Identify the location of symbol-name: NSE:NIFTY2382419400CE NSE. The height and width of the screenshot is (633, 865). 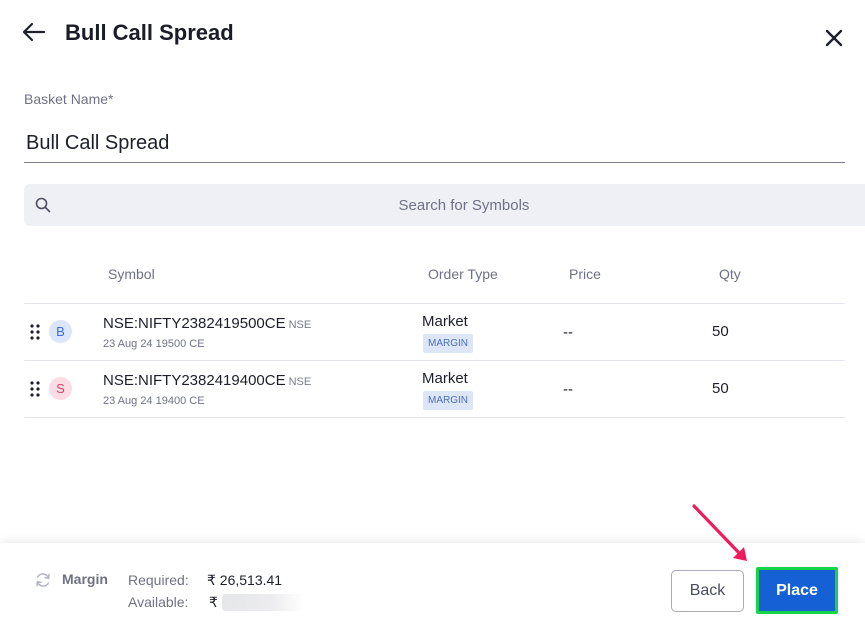
(207, 380).